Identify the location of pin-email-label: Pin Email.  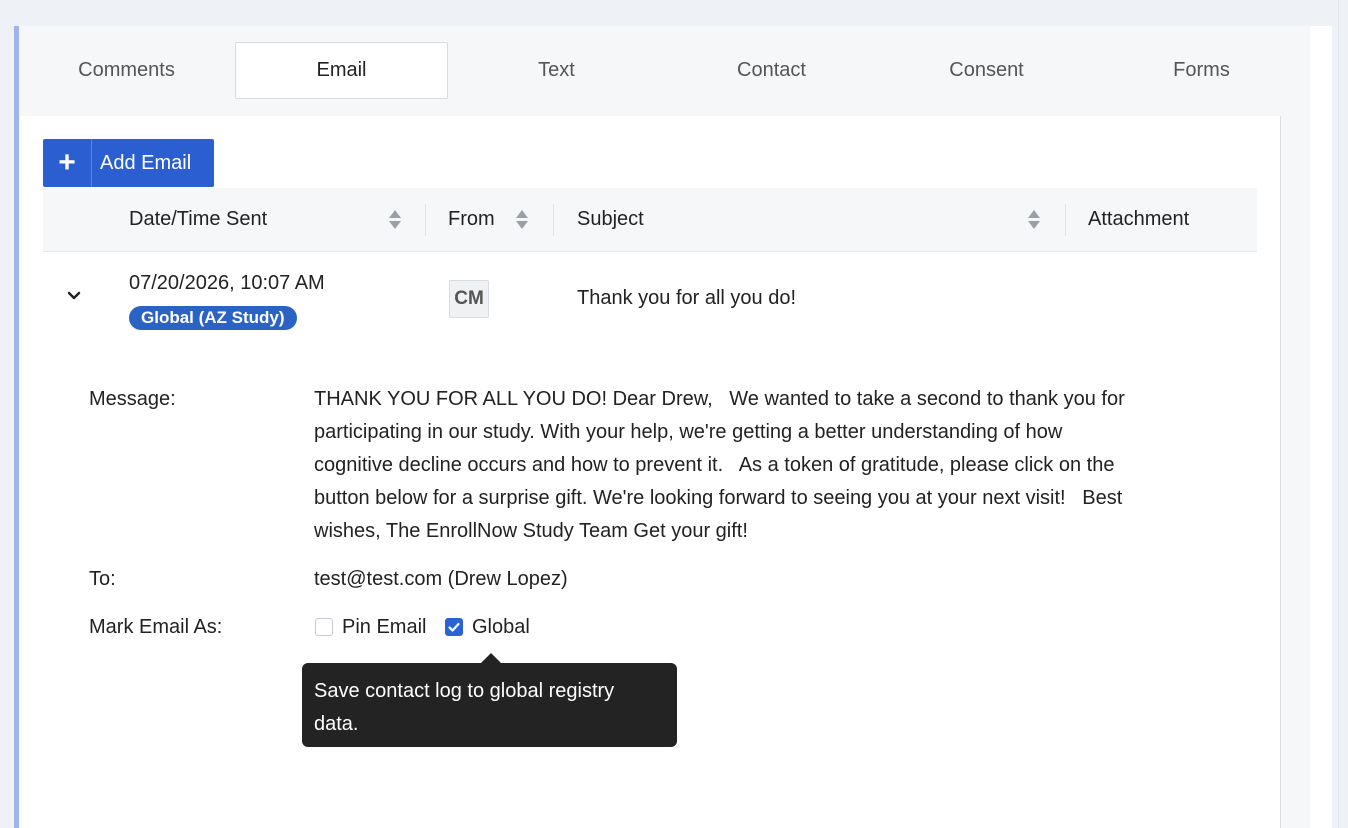
(384, 627).